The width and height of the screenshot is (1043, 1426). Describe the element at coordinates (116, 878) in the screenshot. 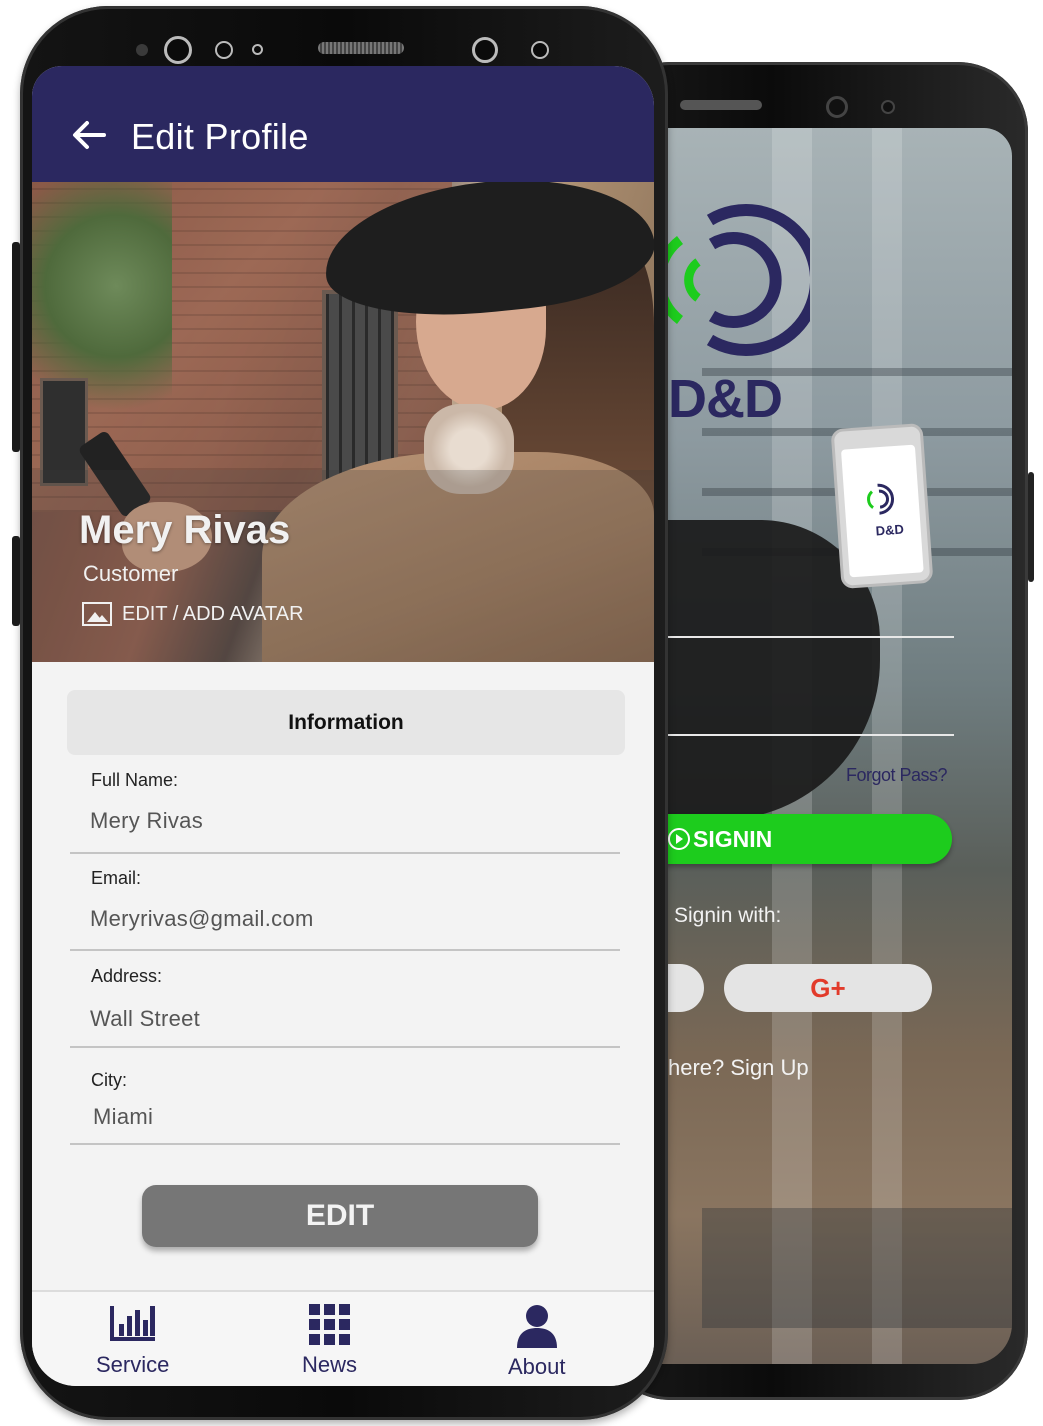

I see `field-label: Email:` at that location.